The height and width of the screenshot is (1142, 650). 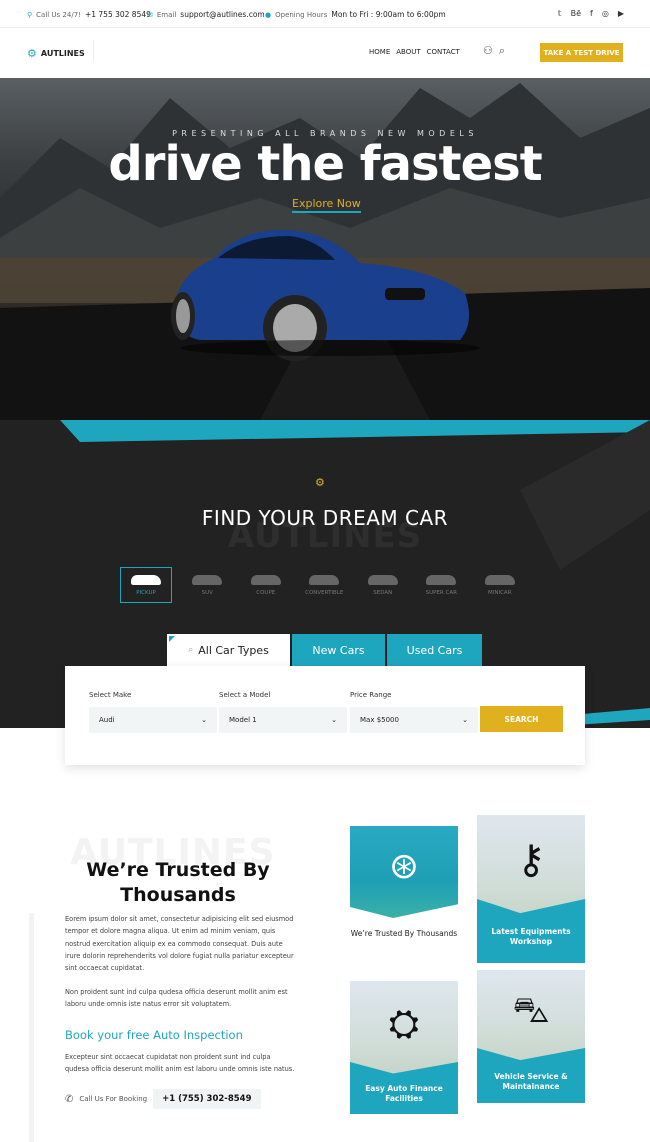 What do you see at coordinates (576, 13) in the screenshot?
I see `behance-icon: Bē` at bounding box center [576, 13].